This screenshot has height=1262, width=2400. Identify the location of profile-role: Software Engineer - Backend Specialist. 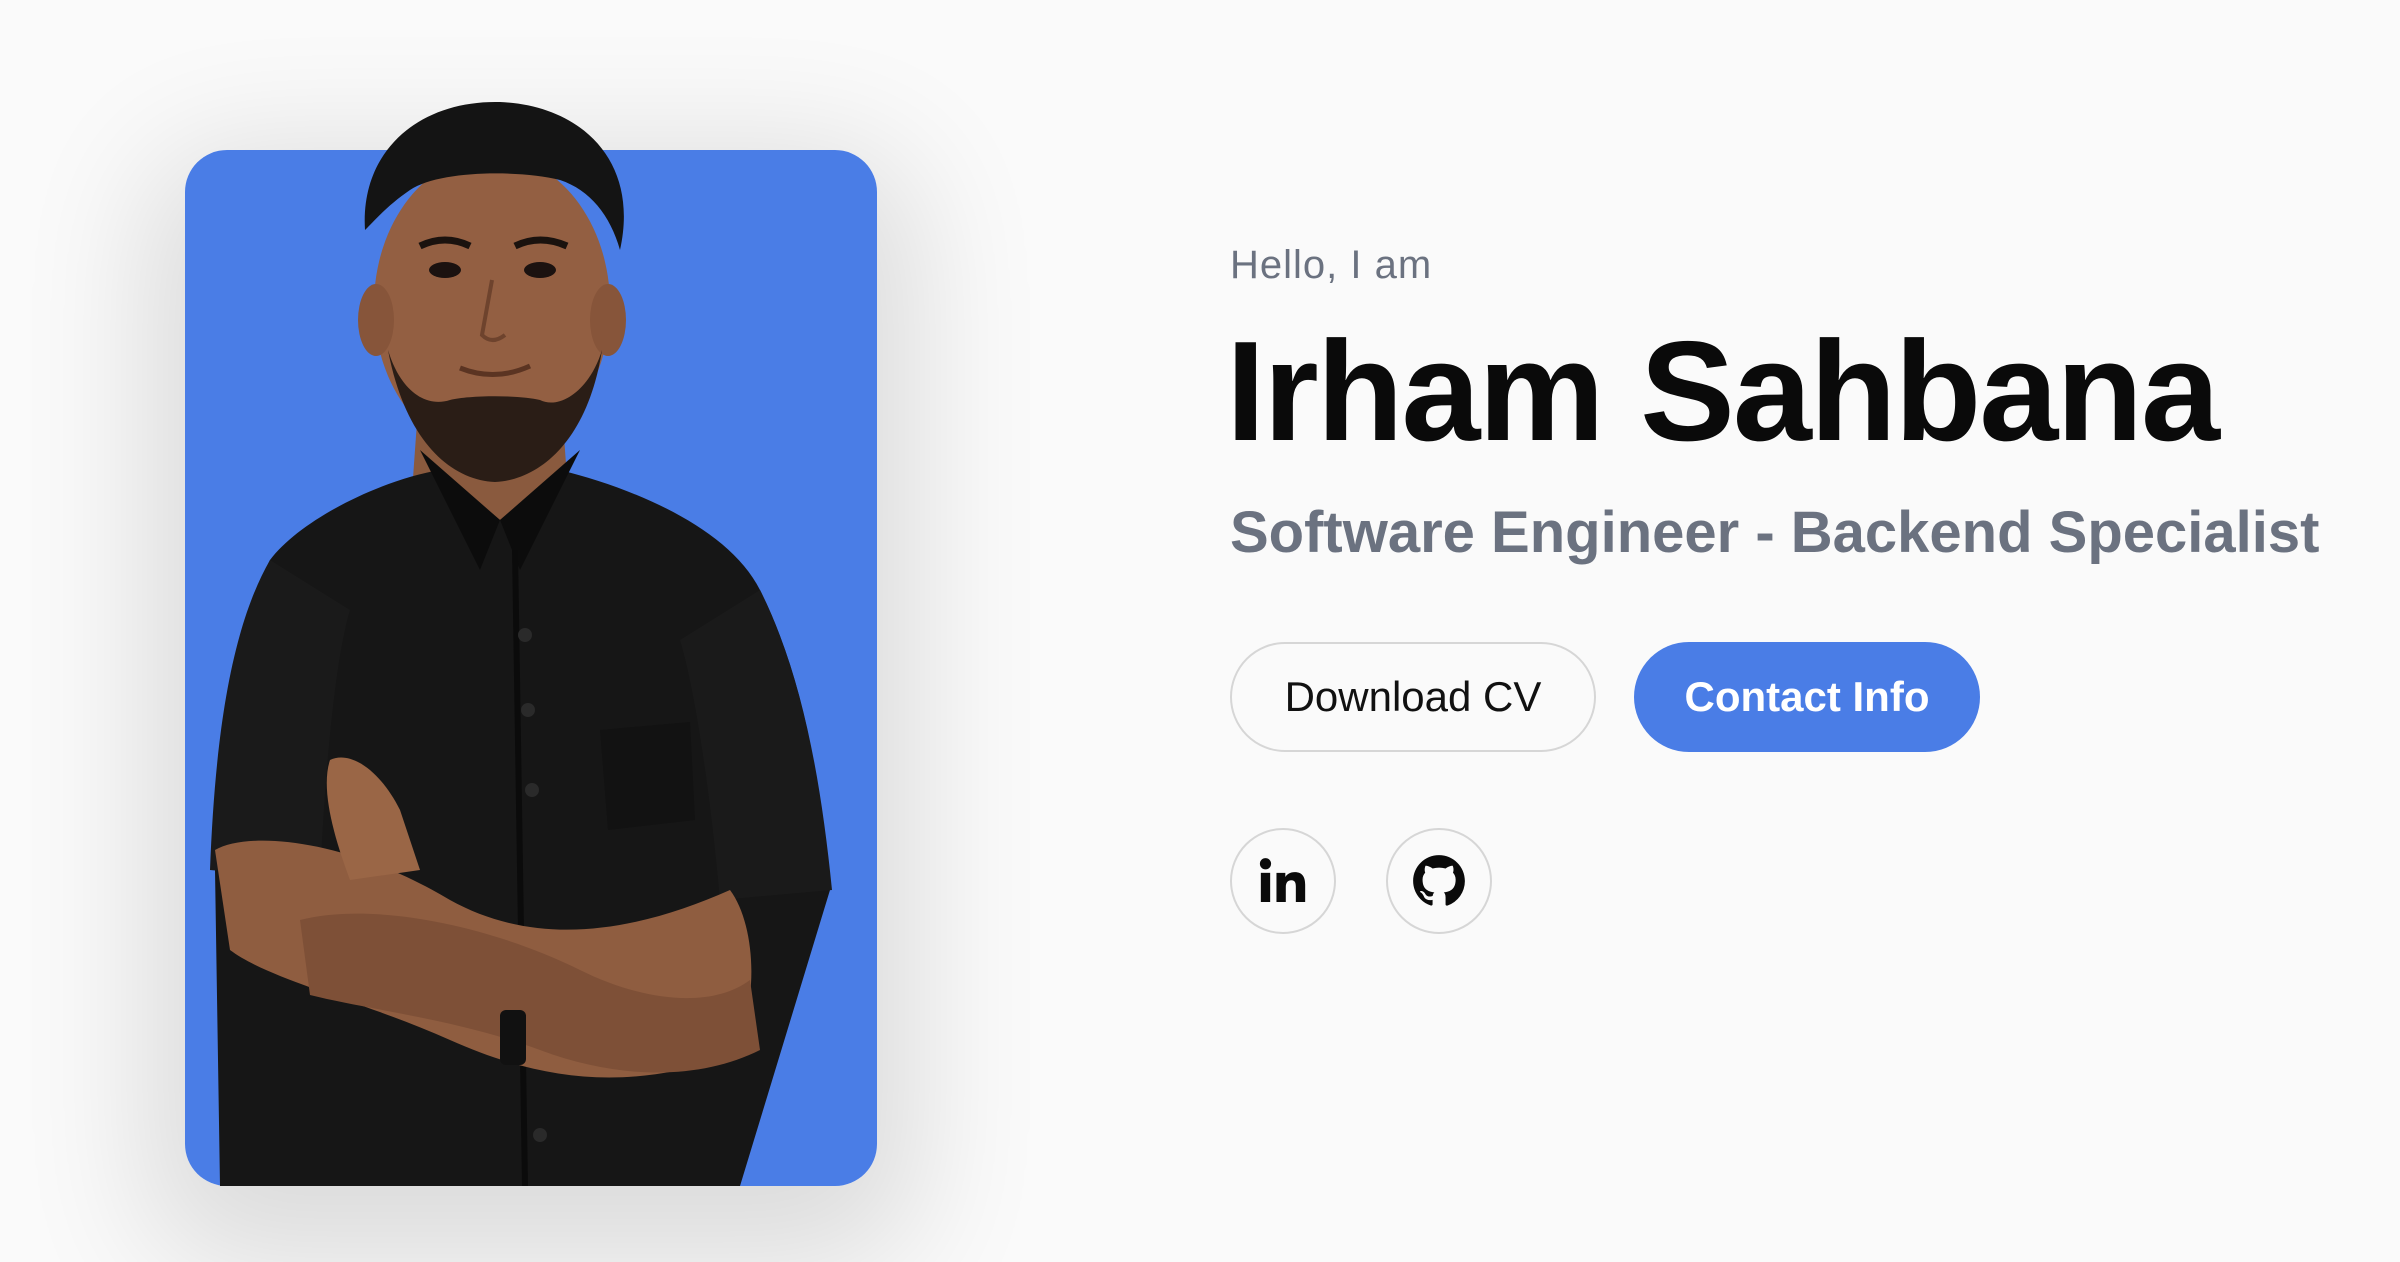
(1775, 532).